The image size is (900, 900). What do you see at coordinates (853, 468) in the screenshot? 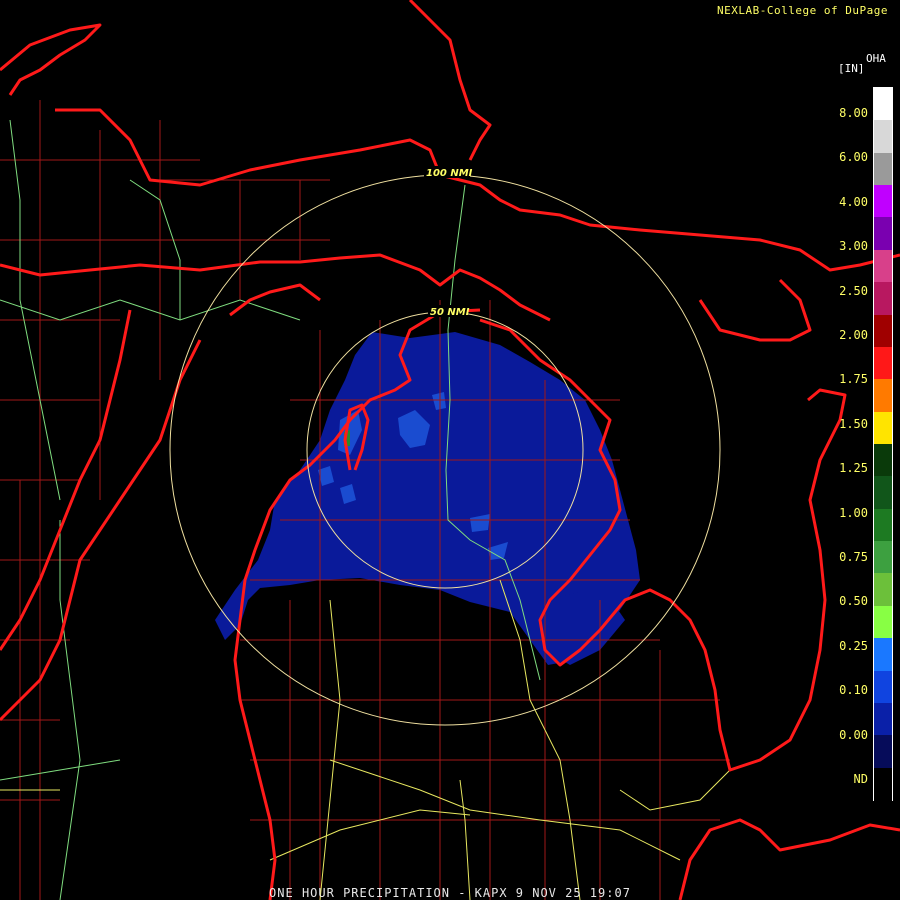
I see `legend-tick-label: 1.25` at bounding box center [853, 468].